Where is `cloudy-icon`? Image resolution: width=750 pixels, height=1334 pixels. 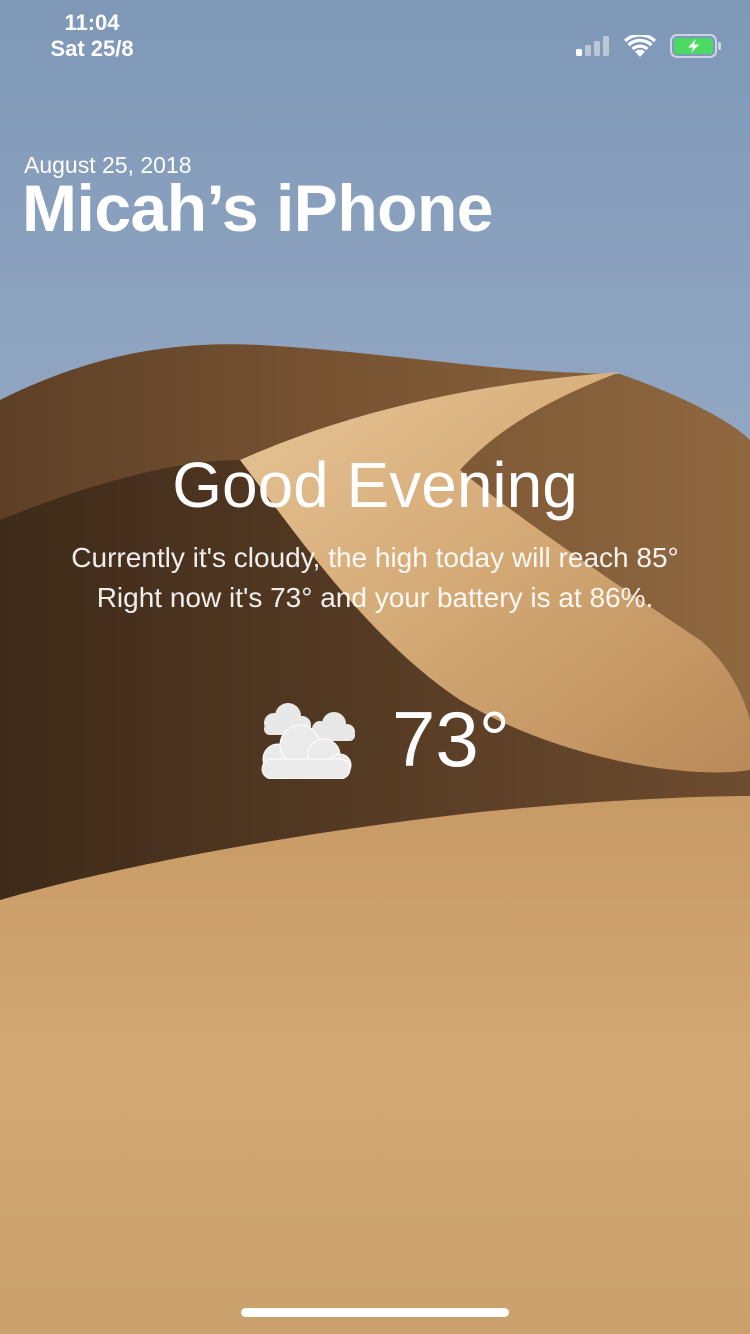
cloudy-icon is located at coordinates (308, 740).